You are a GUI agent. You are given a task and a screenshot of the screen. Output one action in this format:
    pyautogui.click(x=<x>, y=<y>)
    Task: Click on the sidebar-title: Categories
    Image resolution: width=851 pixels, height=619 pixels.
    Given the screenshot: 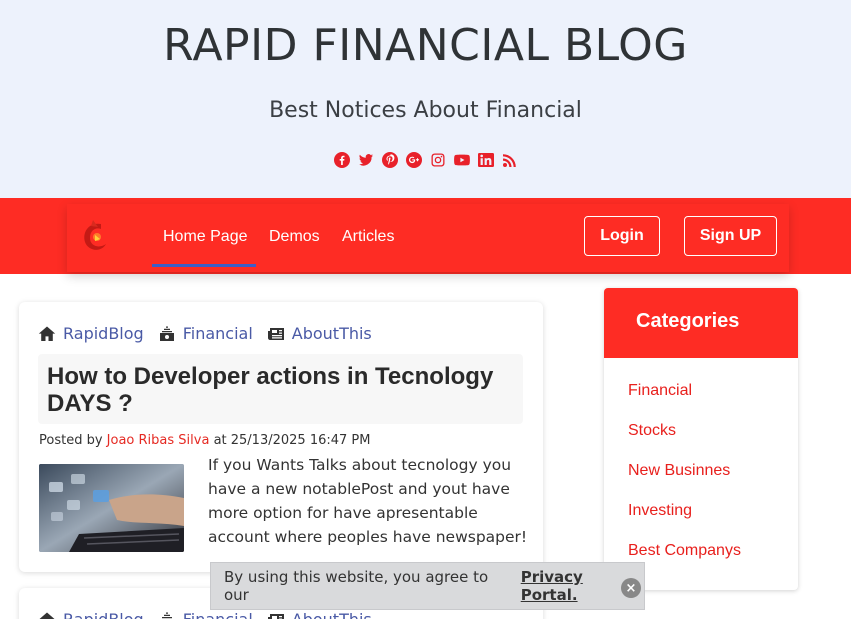 What is the action you would take?
    pyautogui.click(x=701, y=323)
    